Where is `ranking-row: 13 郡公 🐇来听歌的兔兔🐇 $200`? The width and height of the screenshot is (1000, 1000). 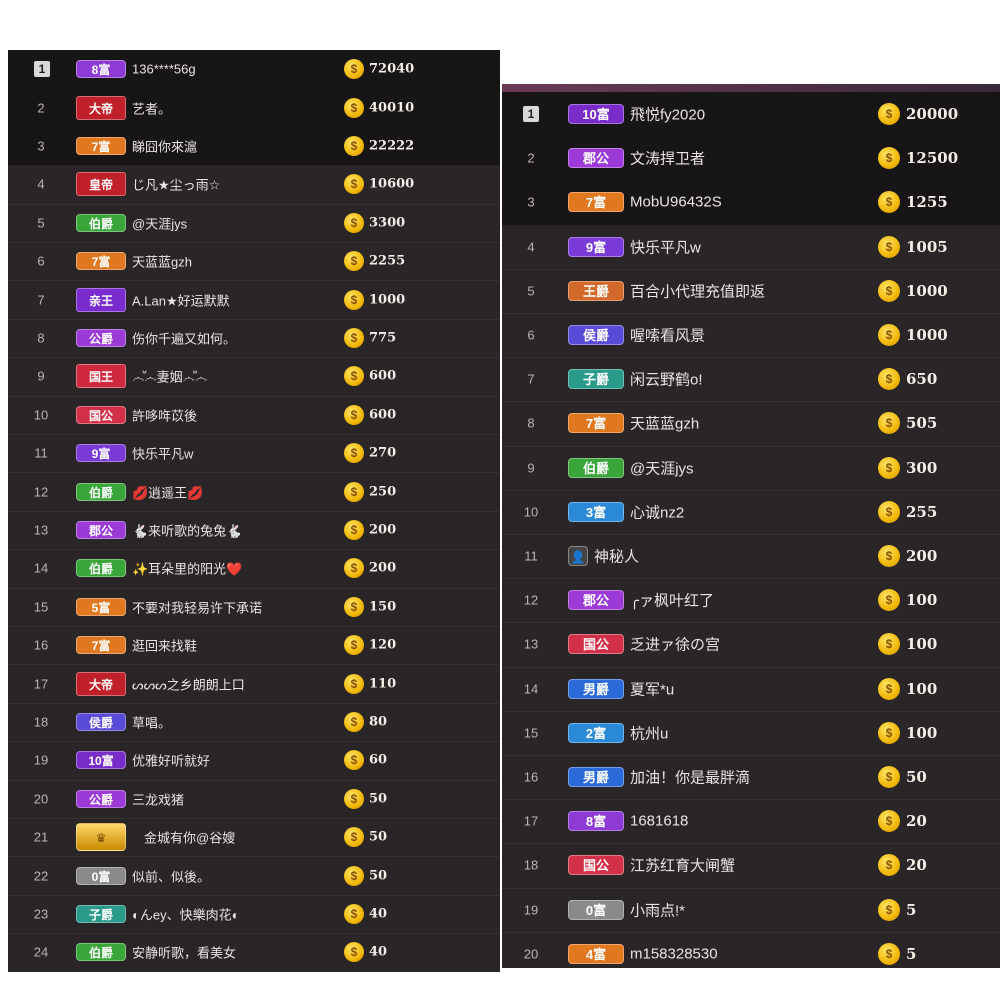 ranking-row: 13 郡公 🐇来听歌的兔兔🐇 $200 is located at coordinates (254, 531).